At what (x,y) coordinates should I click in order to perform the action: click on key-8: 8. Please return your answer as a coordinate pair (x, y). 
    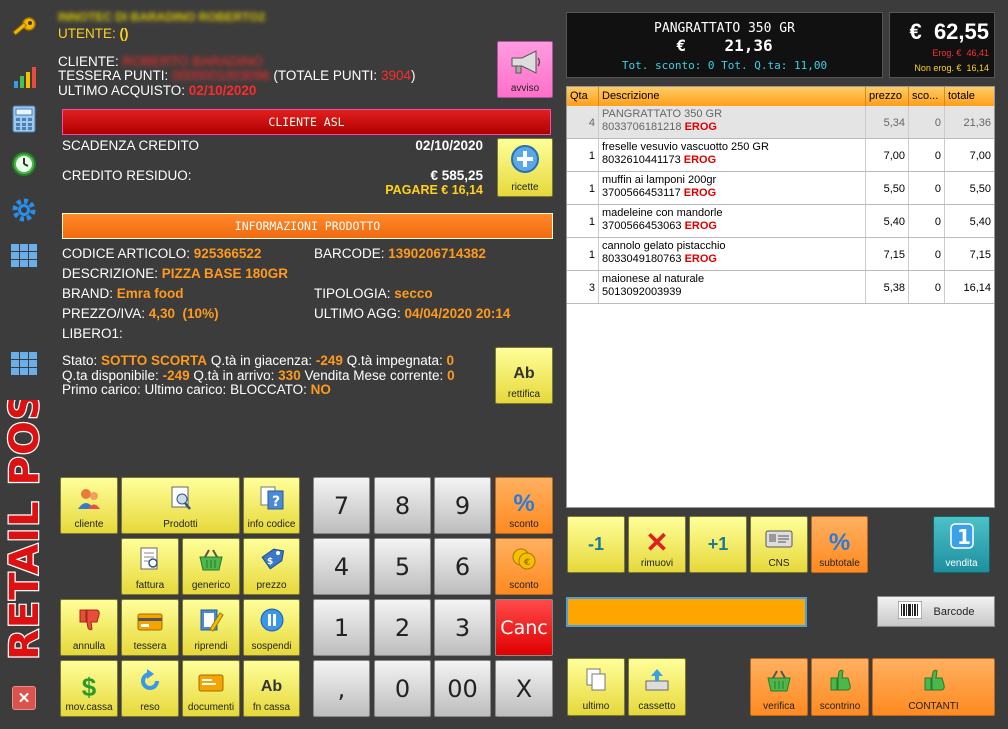
    Looking at the image, I should click on (402, 505).